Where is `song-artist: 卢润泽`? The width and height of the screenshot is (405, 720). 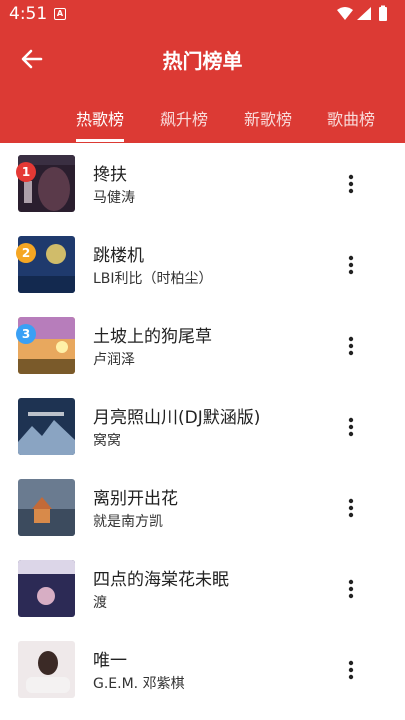
song-artist: 卢润泽 is located at coordinates (114, 360).